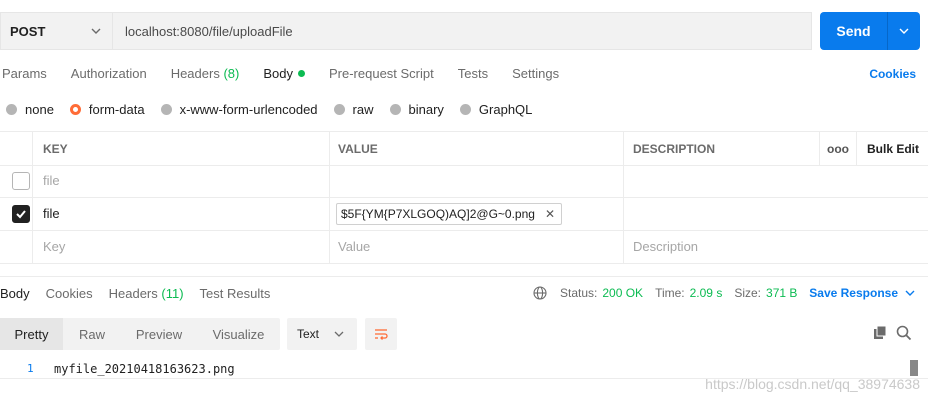  Describe the element at coordinates (54, 246) in the screenshot. I see `key-placeholder: Key` at that location.